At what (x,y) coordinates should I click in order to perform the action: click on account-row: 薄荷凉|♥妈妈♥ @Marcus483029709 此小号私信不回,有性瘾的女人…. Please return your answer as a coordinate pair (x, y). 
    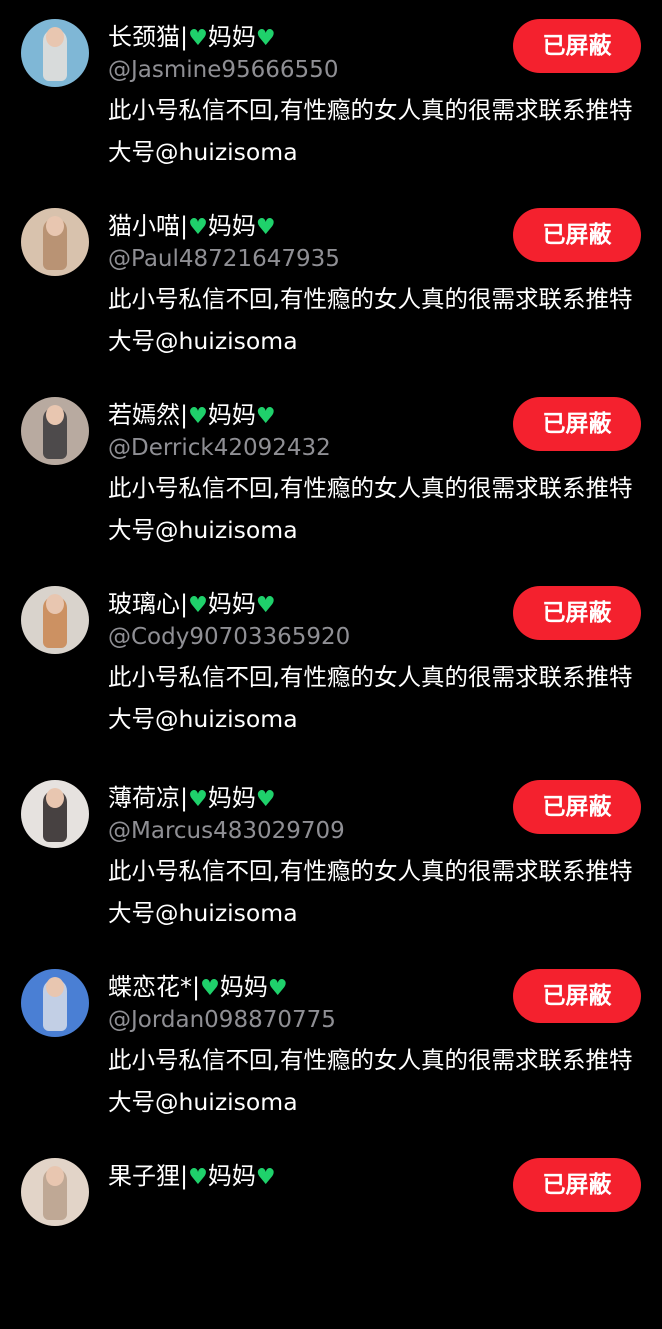
    Looking at the image, I should click on (331, 856).